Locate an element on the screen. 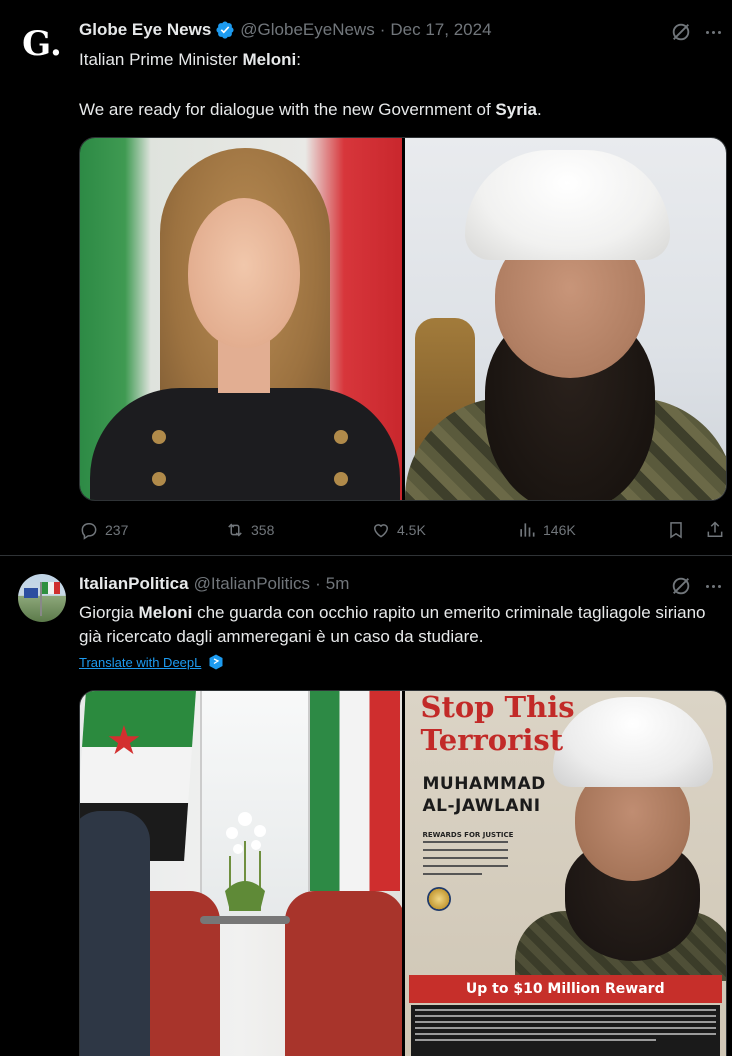 The width and height of the screenshot is (732, 1056). views-button: 146K is located at coordinates (546, 530).